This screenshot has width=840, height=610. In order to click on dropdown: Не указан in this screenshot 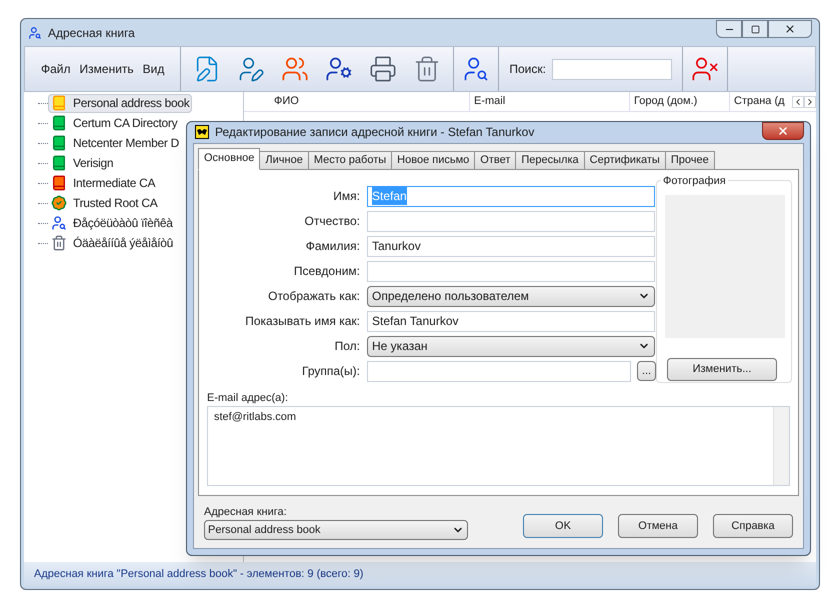, I will do `click(511, 346)`.